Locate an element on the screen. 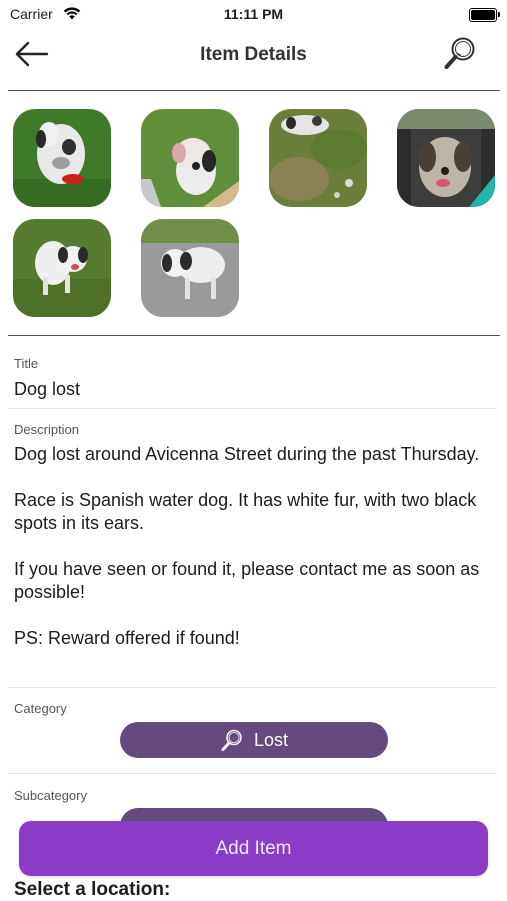 The height and width of the screenshot is (901, 507). clock: 11:11 PM is located at coordinates (253, 14).